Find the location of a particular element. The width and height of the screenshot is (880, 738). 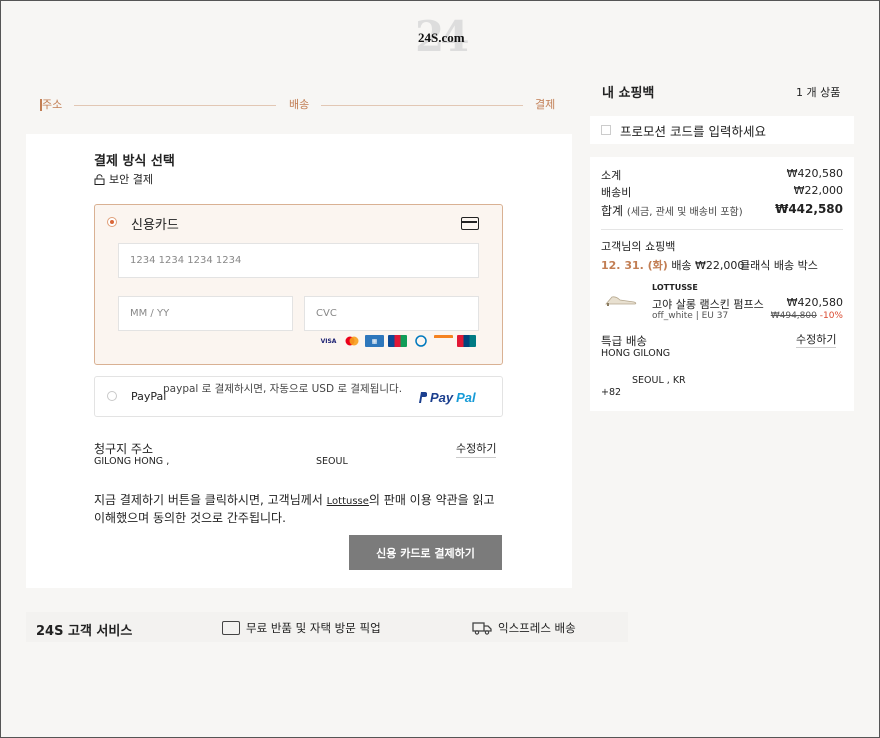

truck-icon is located at coordinates (482, 628).